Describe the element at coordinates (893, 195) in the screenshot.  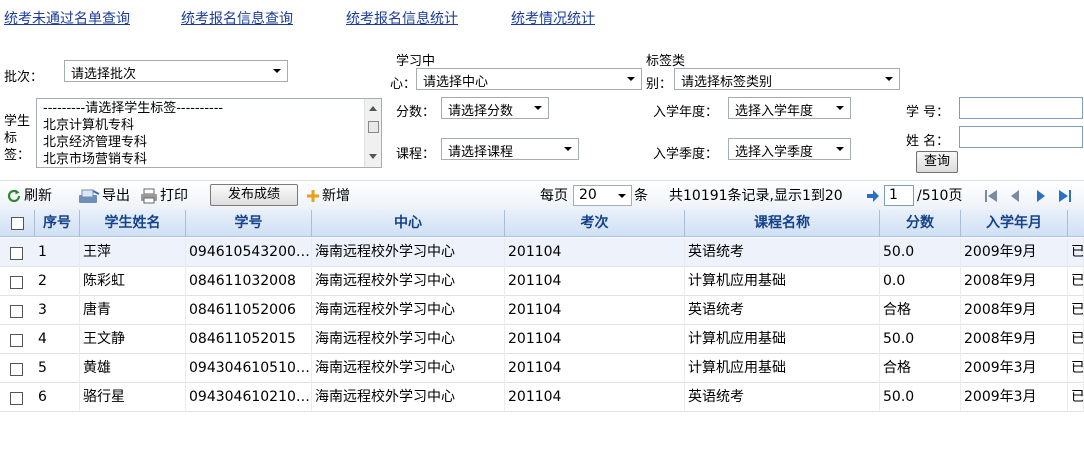
I see `page-number-value: 1` at that location.